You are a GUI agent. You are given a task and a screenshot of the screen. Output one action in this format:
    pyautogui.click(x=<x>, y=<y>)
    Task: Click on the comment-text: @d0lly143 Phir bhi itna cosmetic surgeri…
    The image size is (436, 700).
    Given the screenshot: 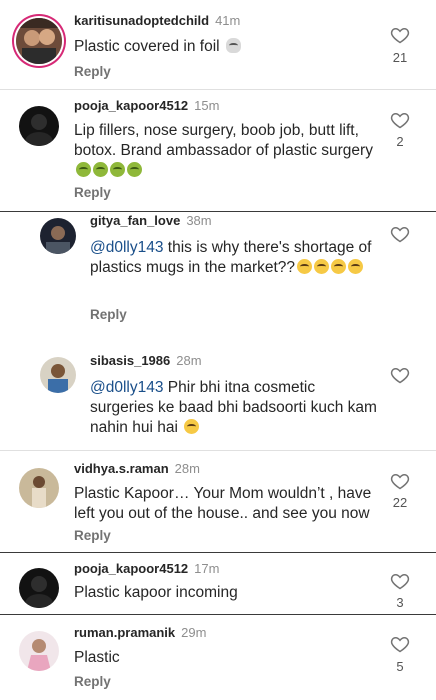 What is the action you would take?
    pyautogui.click(x=233, y=407)
    